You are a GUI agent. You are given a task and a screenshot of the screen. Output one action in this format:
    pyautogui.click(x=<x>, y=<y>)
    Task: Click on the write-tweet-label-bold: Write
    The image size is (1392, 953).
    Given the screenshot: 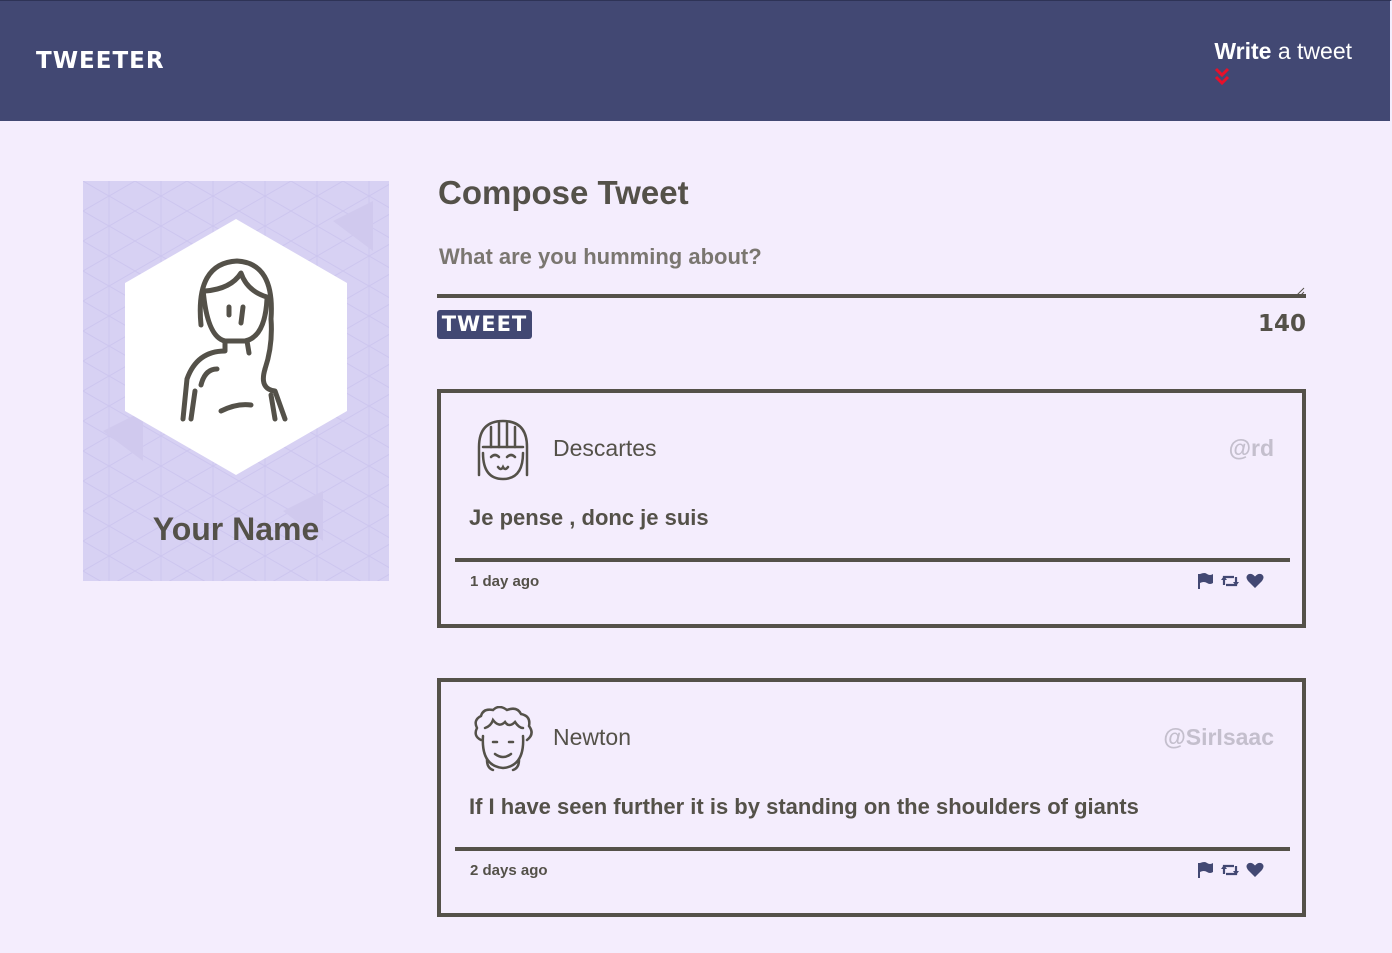 What is the action you would take?
    pyautogui.click(x=1243, y=51)
    